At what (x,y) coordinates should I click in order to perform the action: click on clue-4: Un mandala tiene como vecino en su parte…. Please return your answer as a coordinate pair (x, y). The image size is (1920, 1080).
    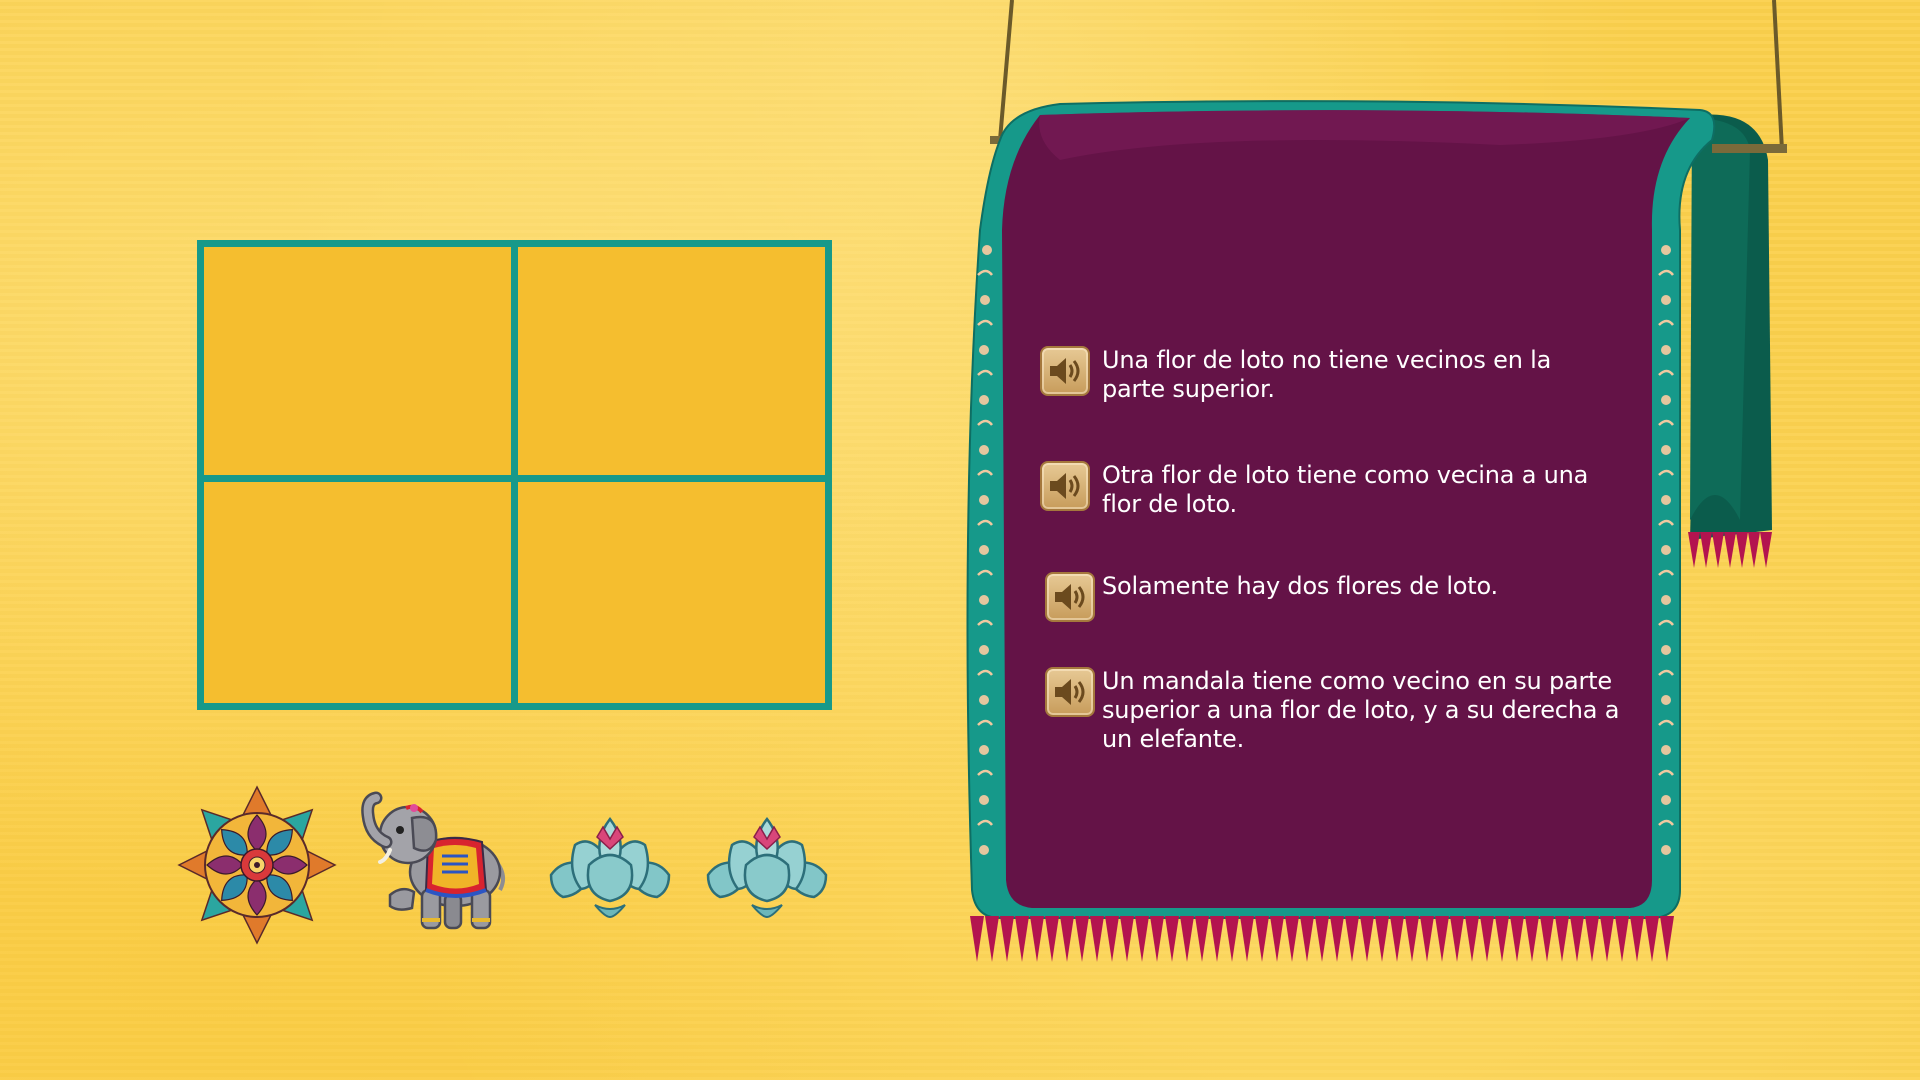
    Looking at the image, I should click on (1335, 710).